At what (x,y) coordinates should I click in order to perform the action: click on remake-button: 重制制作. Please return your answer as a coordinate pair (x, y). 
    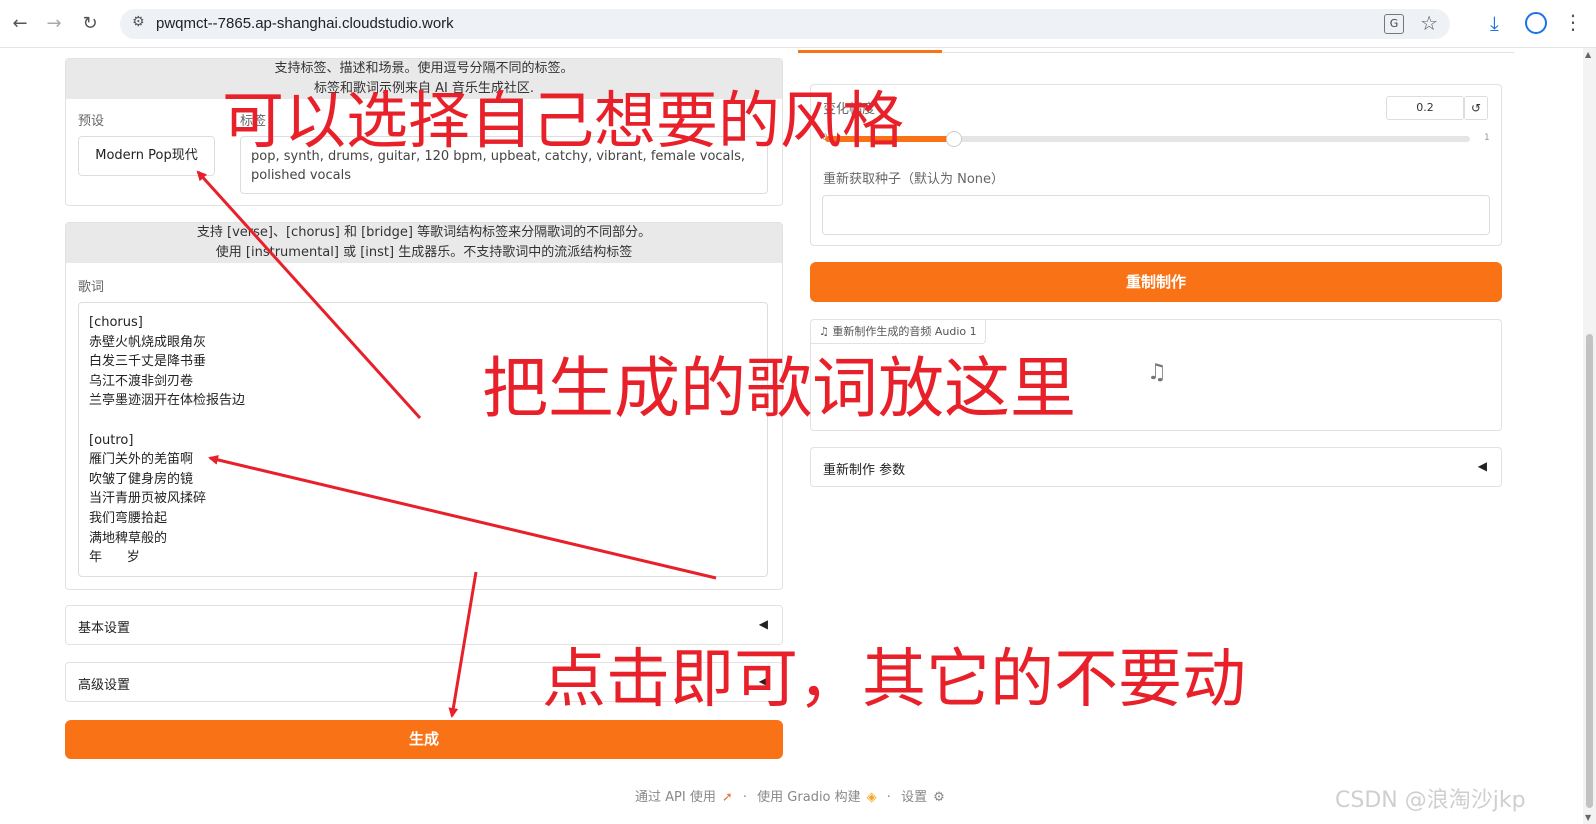
    Looking at the image, I should click on (1156, 282).